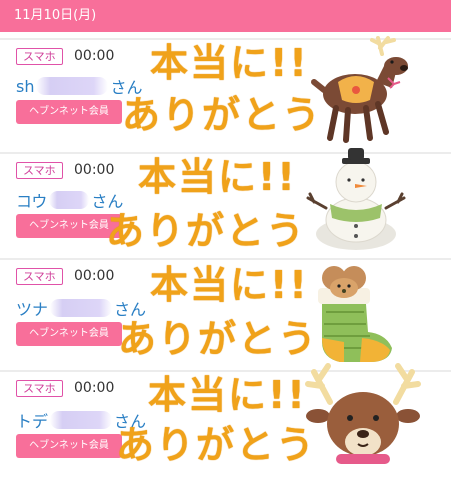  I want to click on name-prefix: ツナ, so click(32, 309).